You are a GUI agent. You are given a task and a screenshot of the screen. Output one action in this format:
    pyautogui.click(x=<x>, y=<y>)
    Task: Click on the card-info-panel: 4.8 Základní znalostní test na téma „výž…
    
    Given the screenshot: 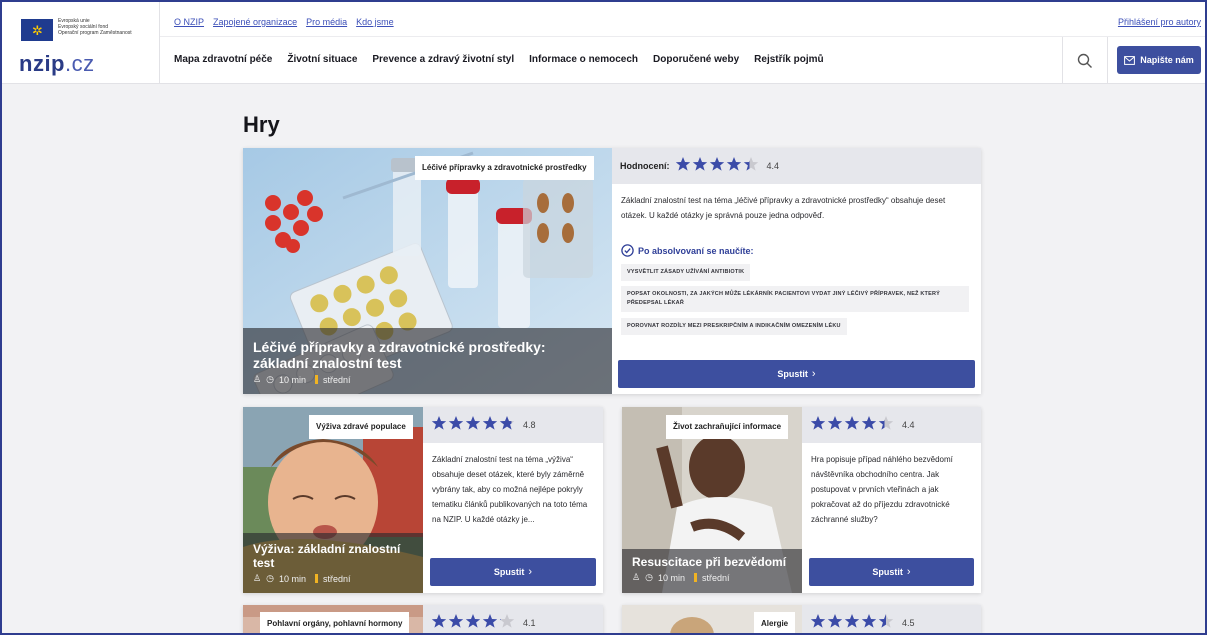 What is the action you would take?
    pyautogui.click(x=513, y=500)
    